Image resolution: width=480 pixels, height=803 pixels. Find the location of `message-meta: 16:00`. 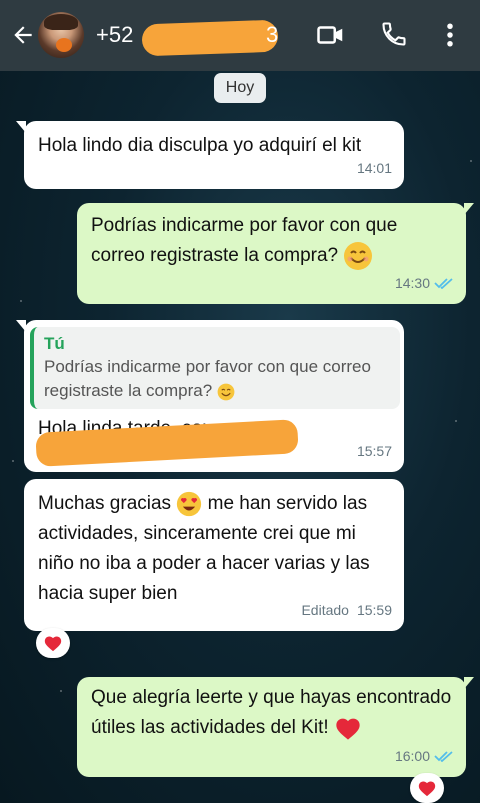

message-meta: 16:00 is located at coordinates (424, 756).